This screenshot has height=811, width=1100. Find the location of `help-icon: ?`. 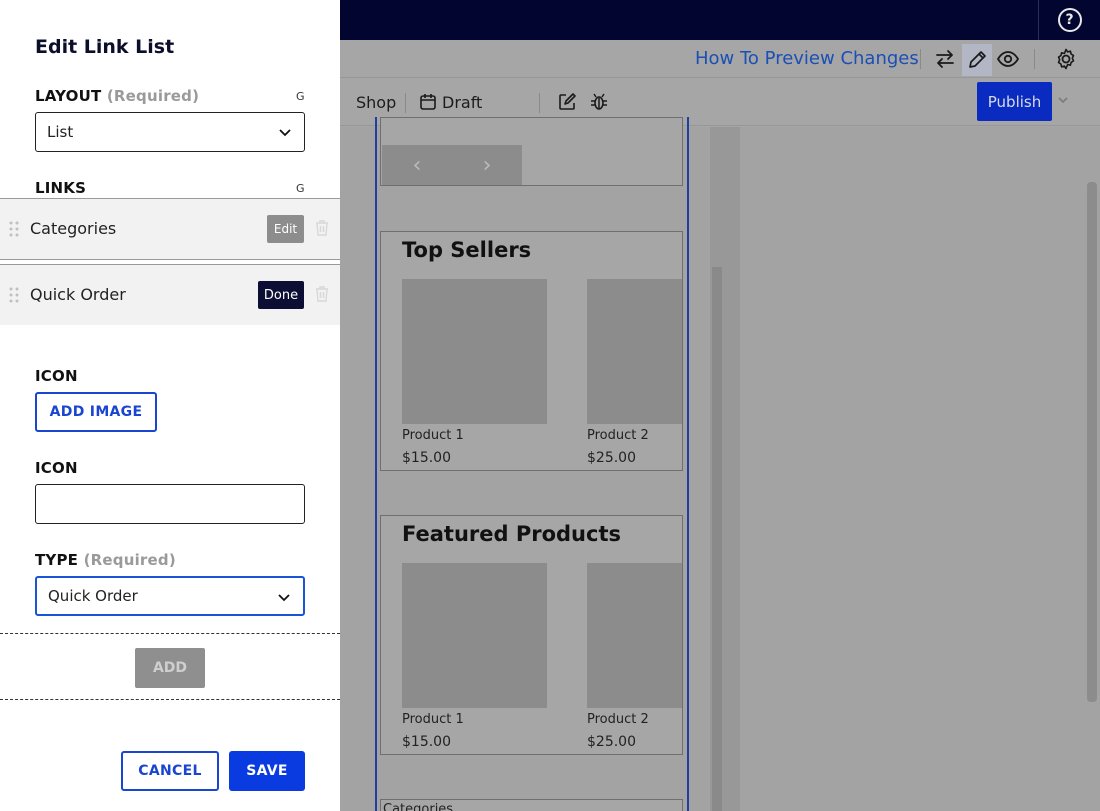

help-icon: ? is located at coordinates (1069, 20).